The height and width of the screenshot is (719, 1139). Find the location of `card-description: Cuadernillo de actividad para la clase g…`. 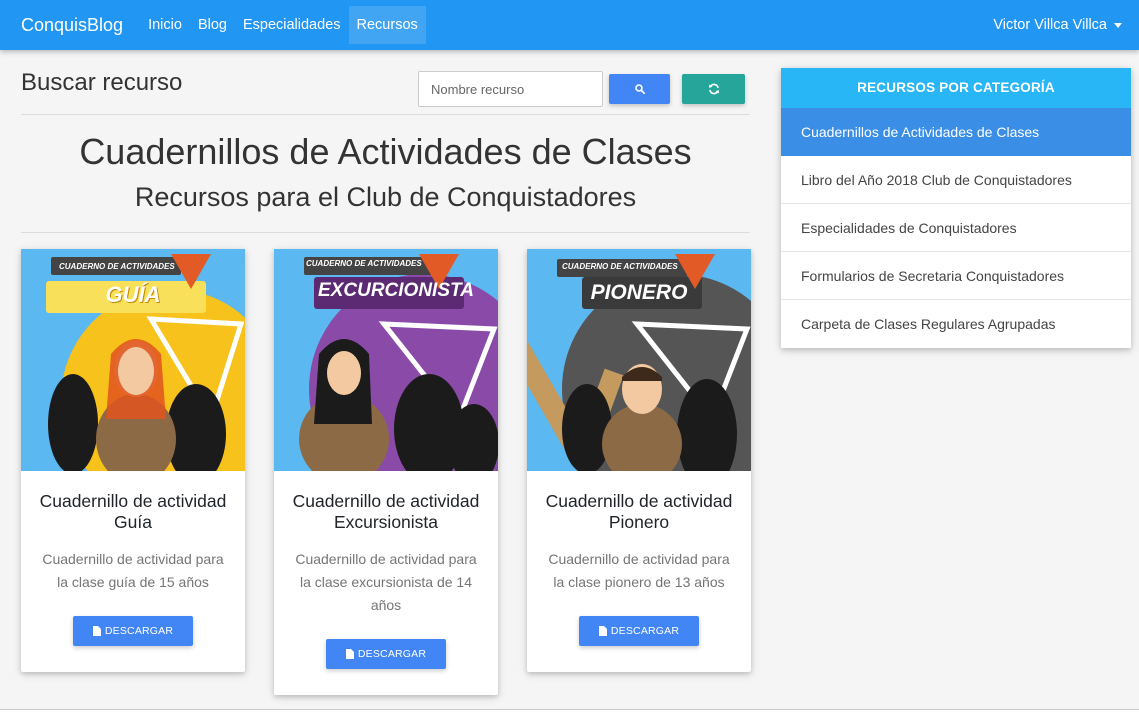

card-description: Cuadernillo de actividad para la clase g… is located at coordinates (133, 570).